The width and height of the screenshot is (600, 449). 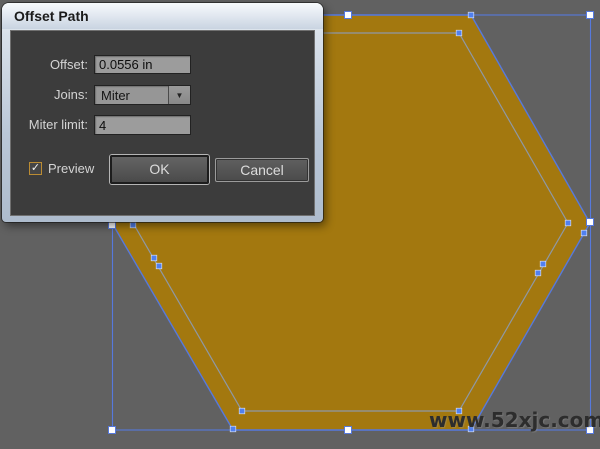 I want to click on watermark-text: www.52xjc.com, so click(x=514, y=420).